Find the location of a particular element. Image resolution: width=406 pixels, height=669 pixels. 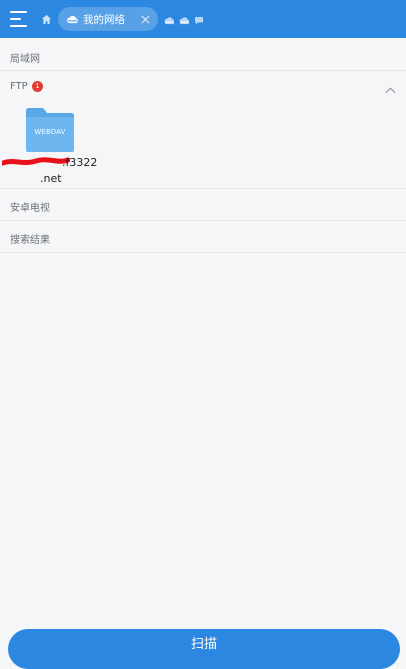

folder-icon: WEBDAV is located at coordinates (50, 130).